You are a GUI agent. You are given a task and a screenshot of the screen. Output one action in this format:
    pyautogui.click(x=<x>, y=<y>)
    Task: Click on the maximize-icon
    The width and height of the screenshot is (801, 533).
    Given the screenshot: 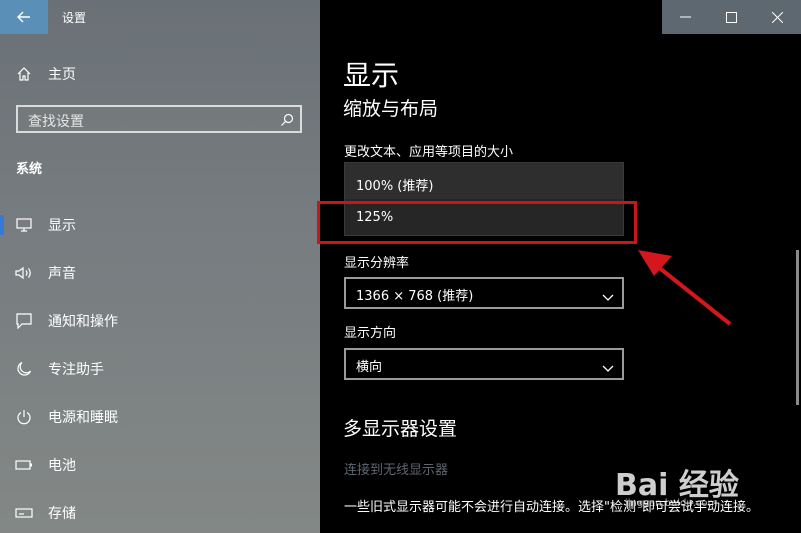 What is the action you would take?
    pyautogui.click(x=731, y=17)
    